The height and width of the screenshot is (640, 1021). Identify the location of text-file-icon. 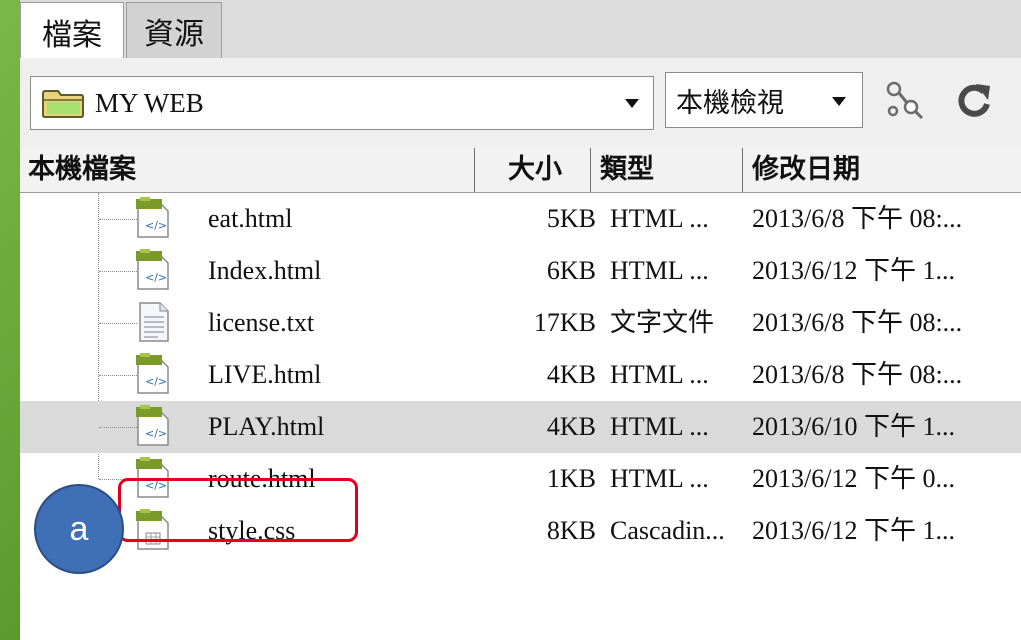
(153, 322).